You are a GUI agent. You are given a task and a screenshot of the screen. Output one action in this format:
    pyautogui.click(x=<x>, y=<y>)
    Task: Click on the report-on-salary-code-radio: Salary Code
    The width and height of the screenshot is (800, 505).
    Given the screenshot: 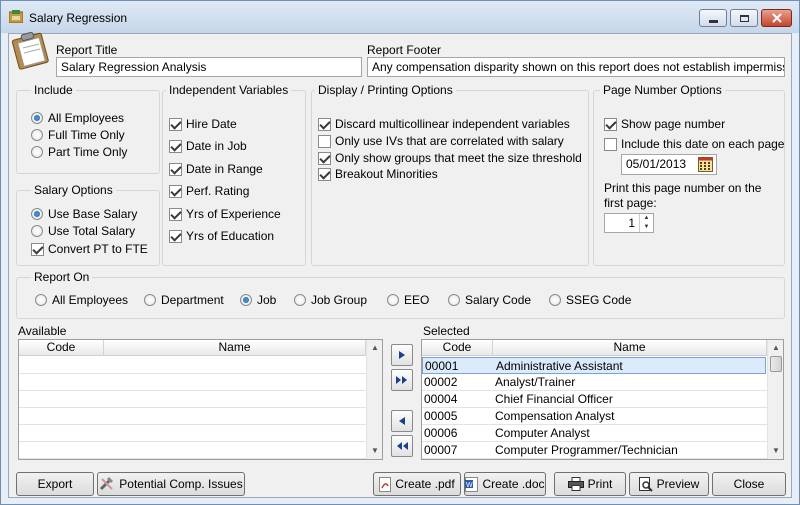 What is the action you would take?
    pyautogui.click(x=489, y=300)
    